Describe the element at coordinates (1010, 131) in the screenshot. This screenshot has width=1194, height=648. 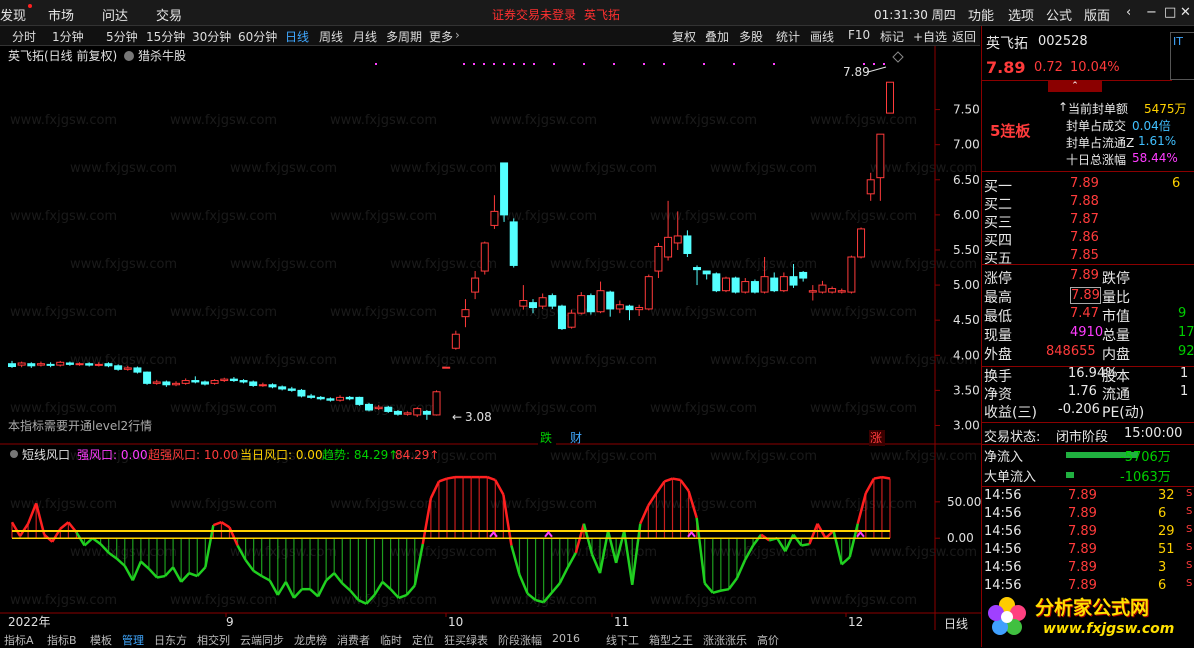
I see `limit-up-streak-badge: 5连板` at that location.